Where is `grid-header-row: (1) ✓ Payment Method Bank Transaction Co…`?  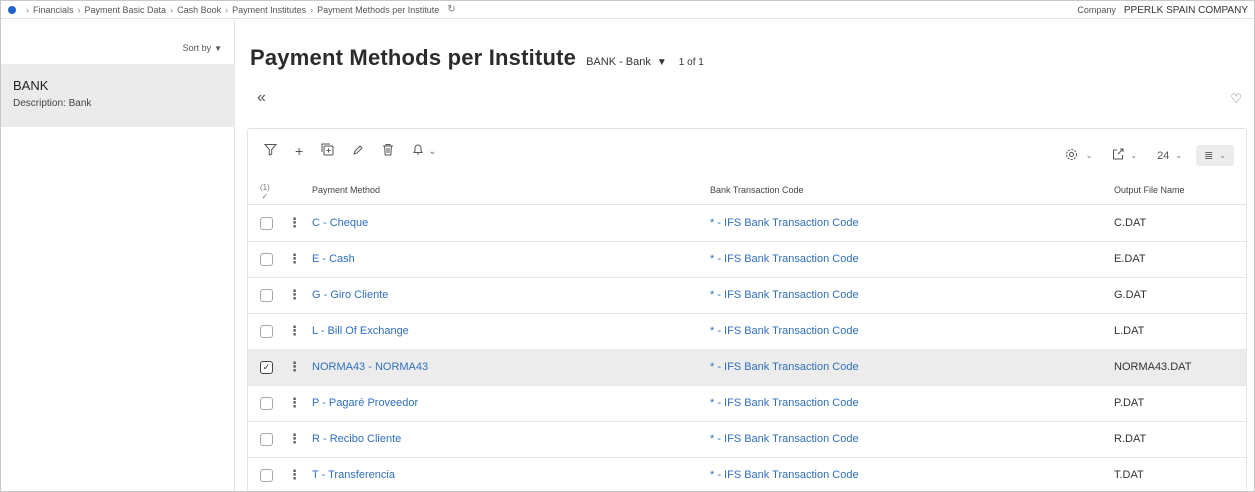 grid-header-row: (1) ✓ Payment Method Bank Transaction Co… is located at coordinates (747, 190).